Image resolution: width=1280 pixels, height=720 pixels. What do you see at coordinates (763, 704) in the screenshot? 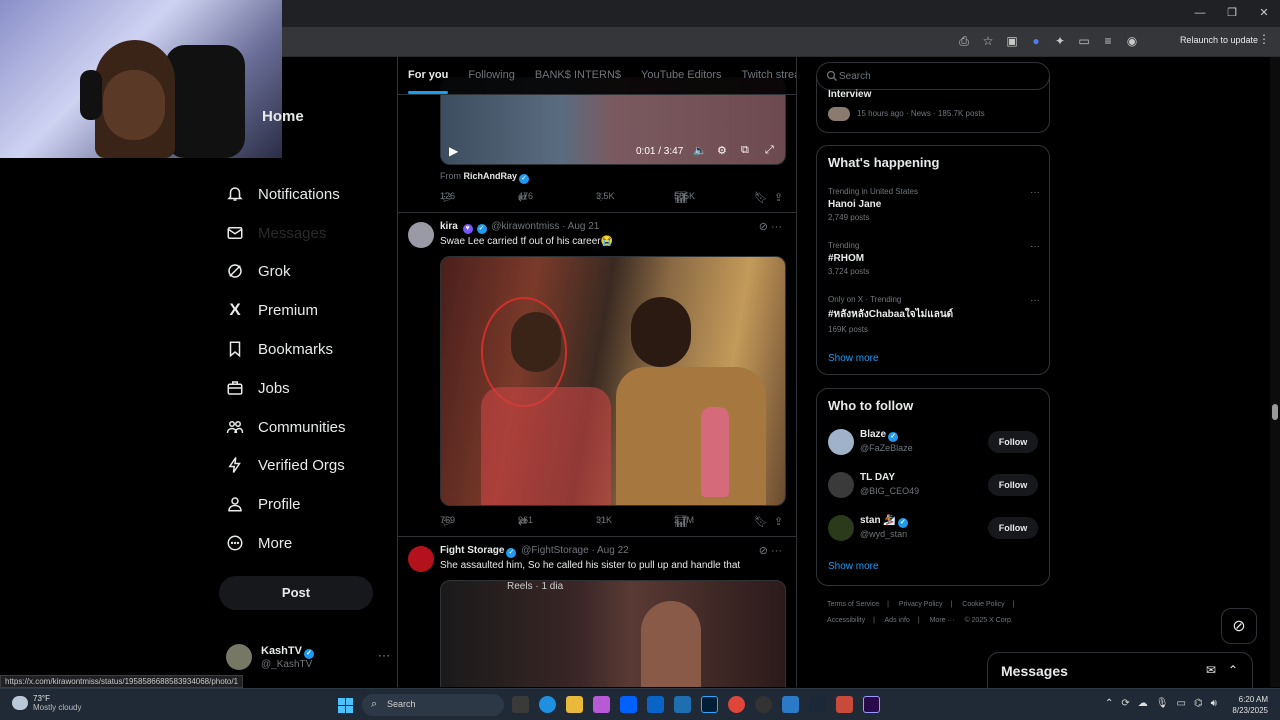
I see `obs-icon` at bounding box center [763, 704].